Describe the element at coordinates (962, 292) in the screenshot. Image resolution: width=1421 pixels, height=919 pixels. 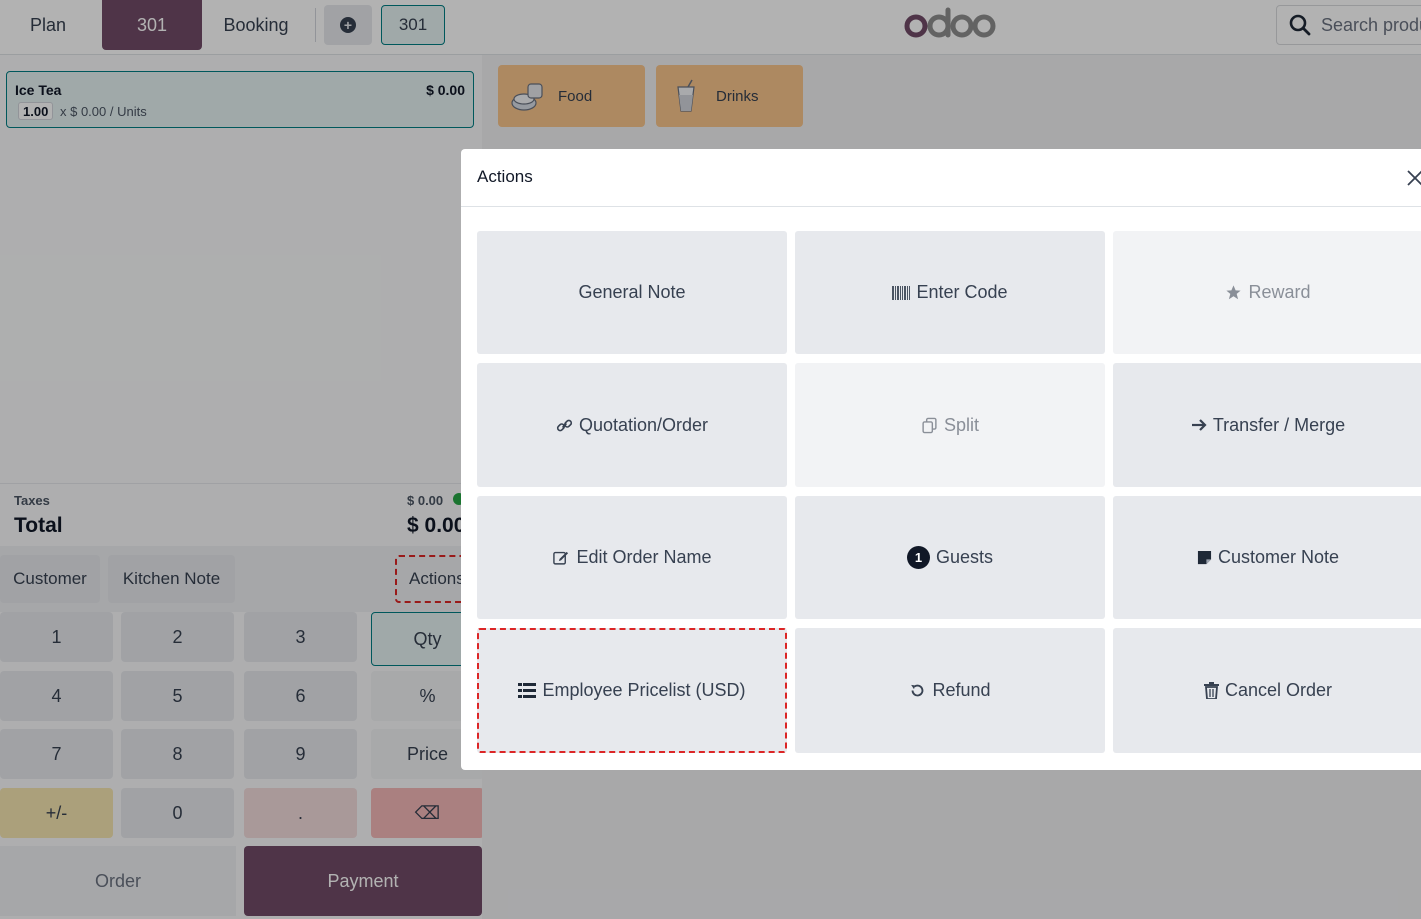
I see `enter-code-label: Enter Code` at that location.